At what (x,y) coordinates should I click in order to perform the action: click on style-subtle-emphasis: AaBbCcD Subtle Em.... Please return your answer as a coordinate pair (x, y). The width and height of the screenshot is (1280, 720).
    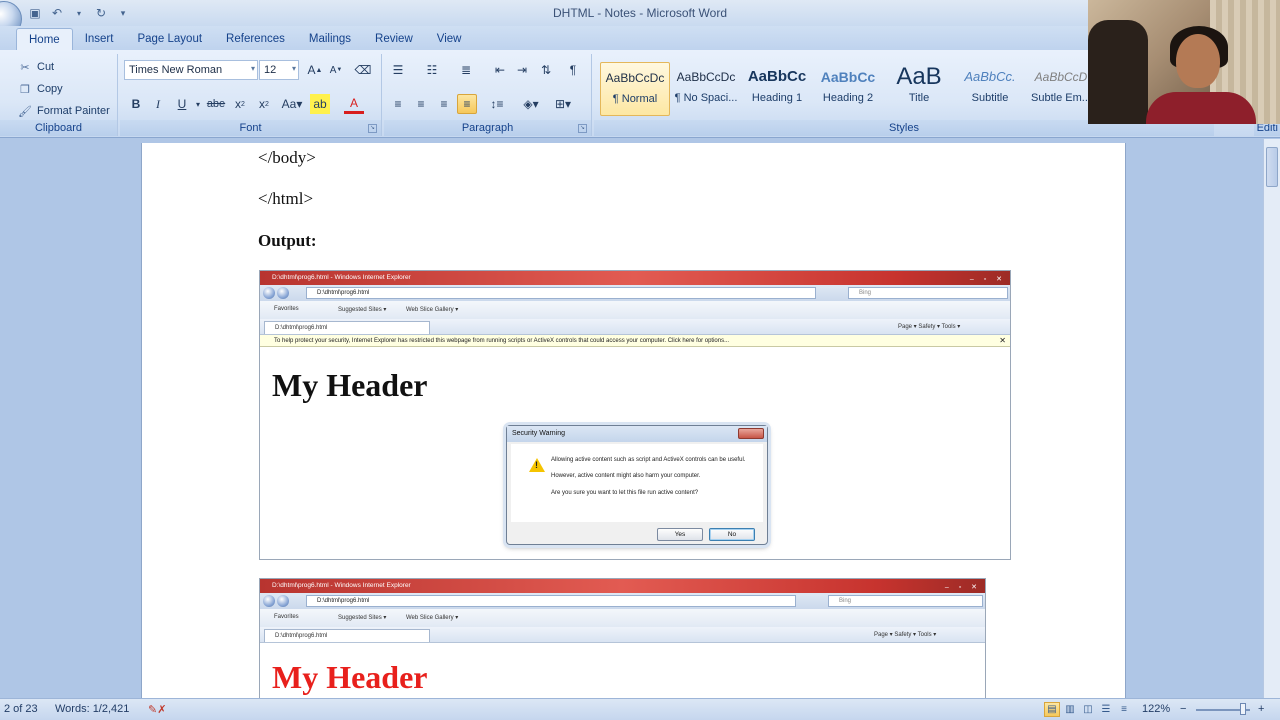
    Looking at the image, I should click on (1061, 89).